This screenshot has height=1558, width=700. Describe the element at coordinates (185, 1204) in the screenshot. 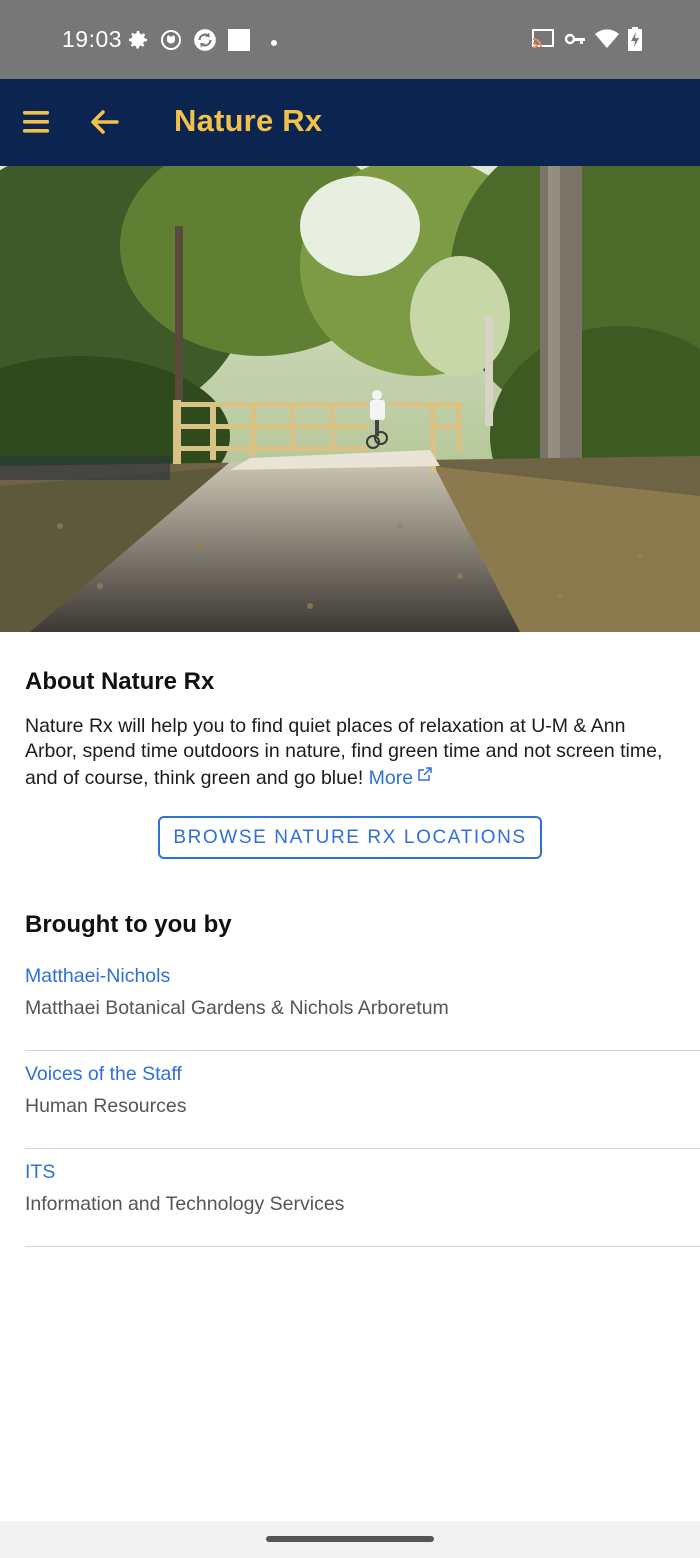

I see `sponsor-description: Information and Technology Services` at that location.